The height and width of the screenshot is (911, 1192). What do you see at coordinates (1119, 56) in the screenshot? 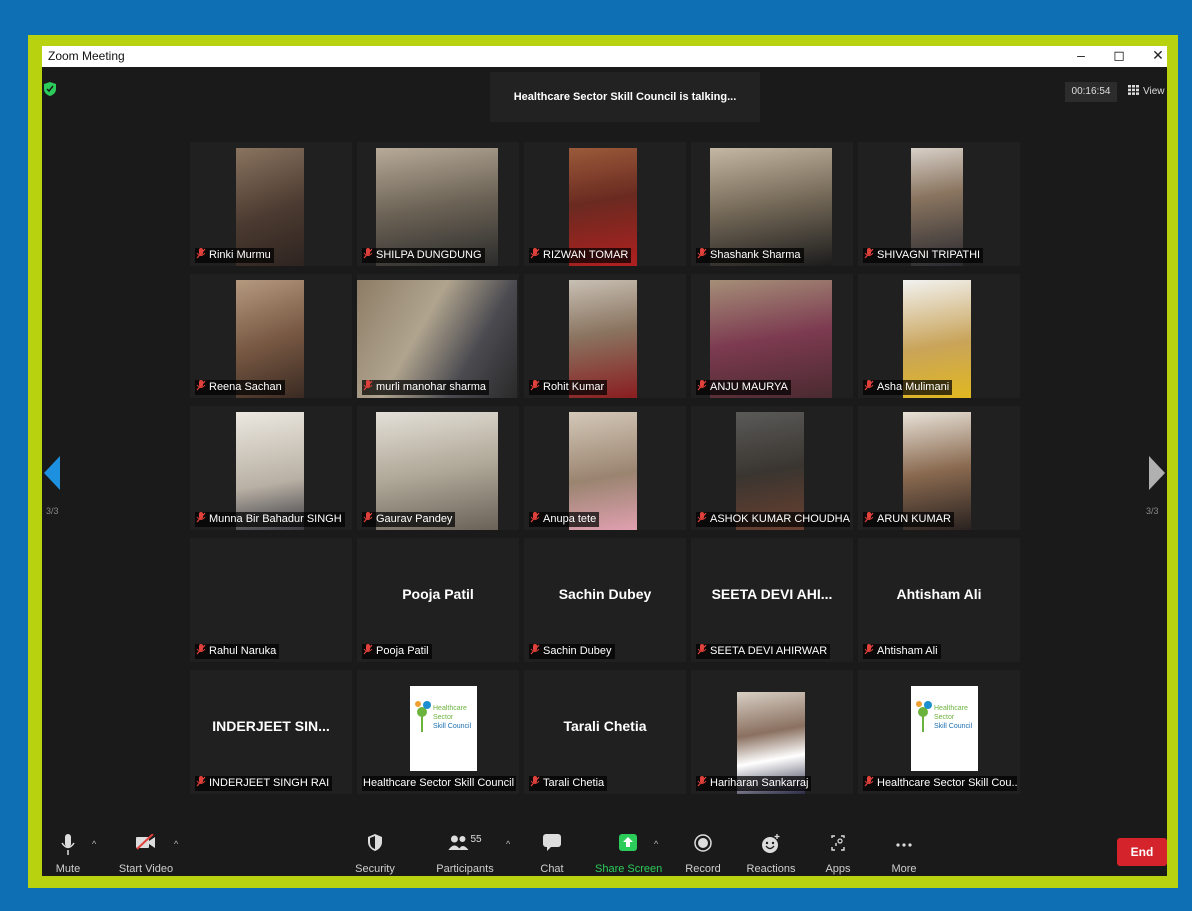
I see `maximize-button: ◻` at bounding box center [1119, 56].